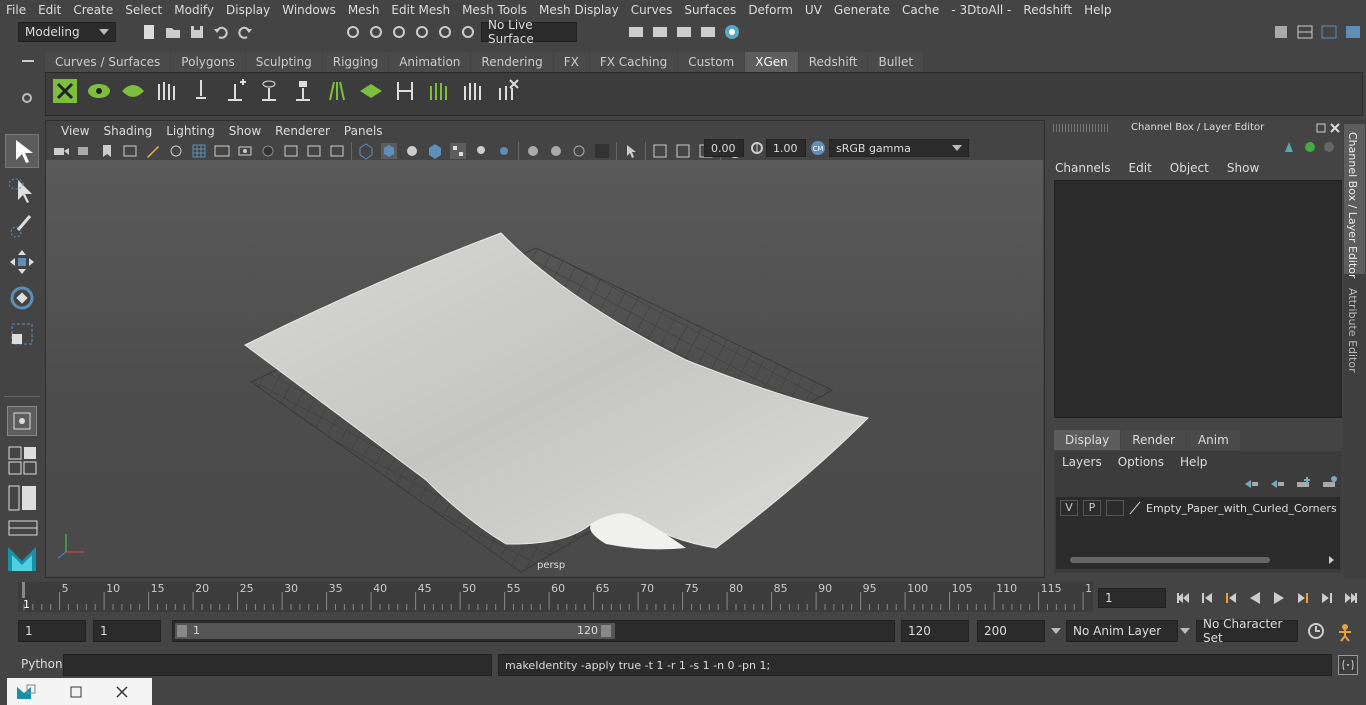 This screenshot has width=1366, height=705. What do you see at coordinates (504, 151) in the screenshot?
I see `shadows-icon` at bounding box center [504, 151].